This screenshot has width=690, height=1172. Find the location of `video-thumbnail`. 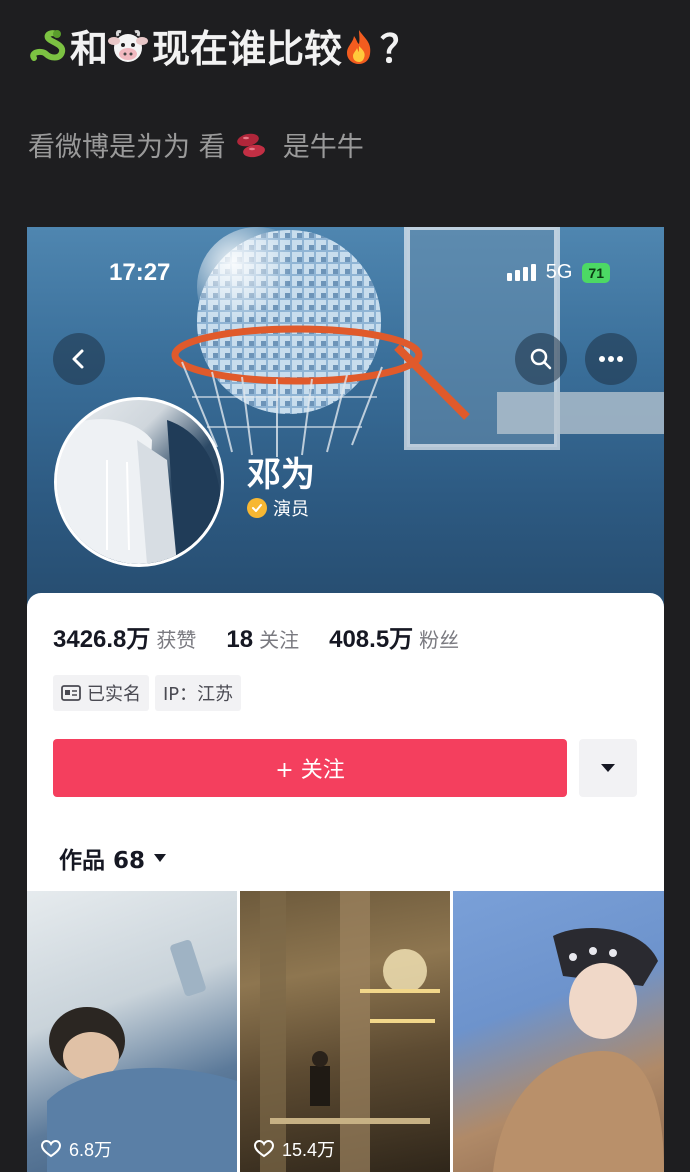

video-thumbnail is located at coordinates (558, 1031).